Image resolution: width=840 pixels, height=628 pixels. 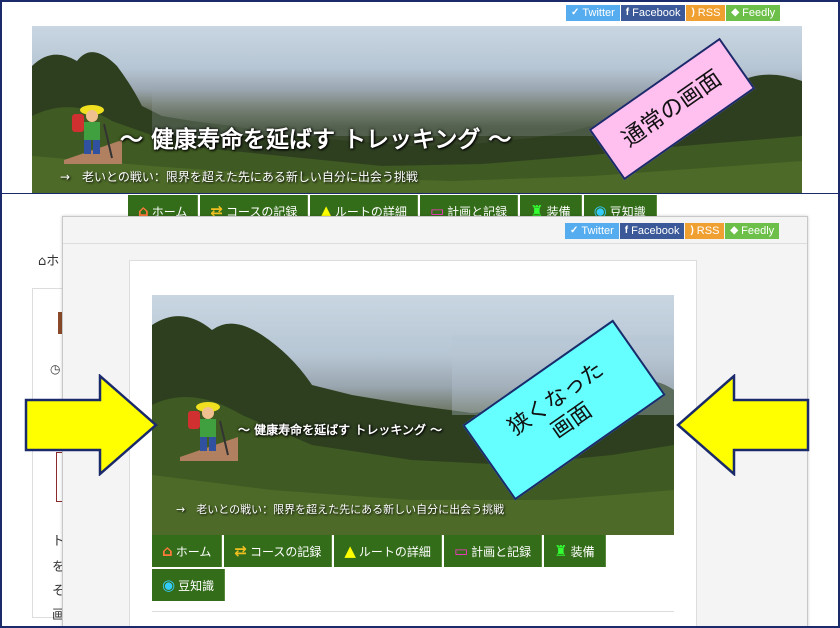 I want to click on breadcrumb-peek: ⌂ホ, so click(x=49, y=261).